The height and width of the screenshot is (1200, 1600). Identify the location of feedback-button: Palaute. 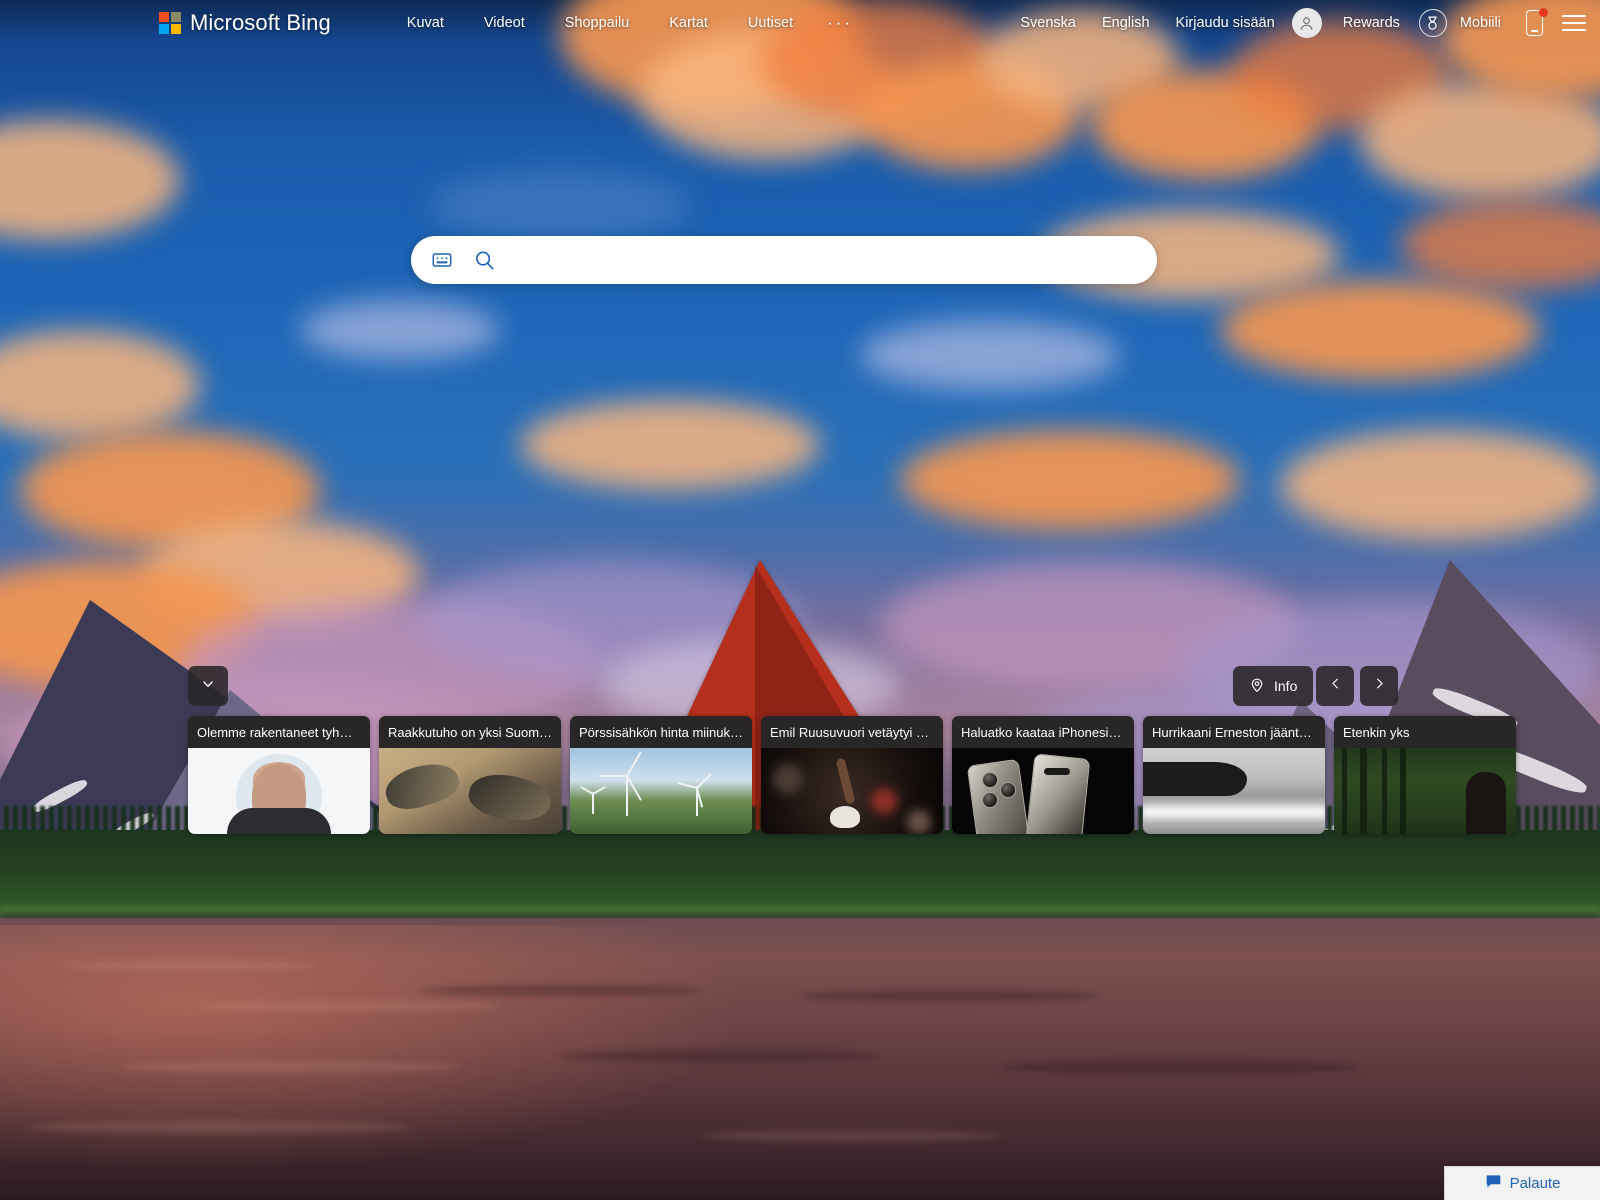
(1522, 1183).